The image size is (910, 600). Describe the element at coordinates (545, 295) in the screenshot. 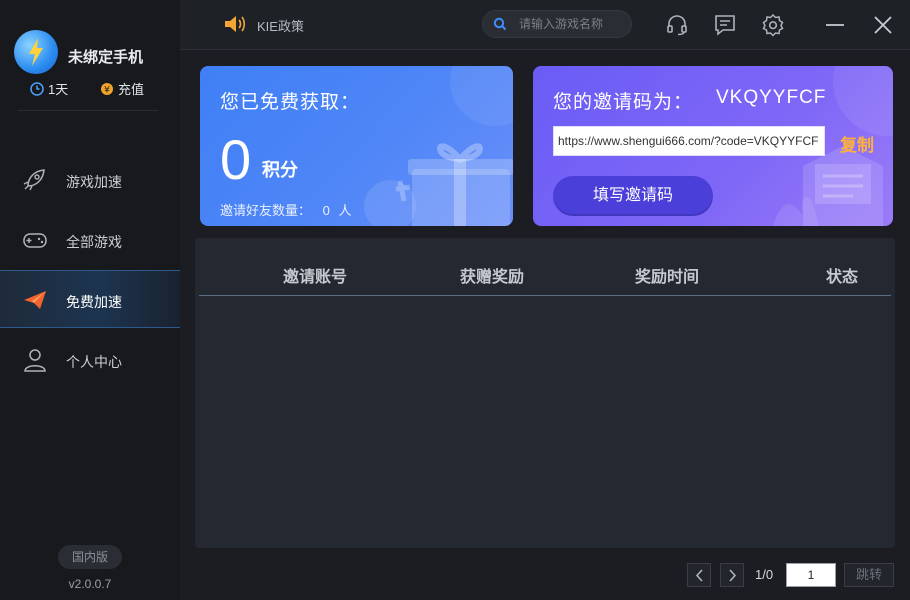

I see `header-divider` at that location.